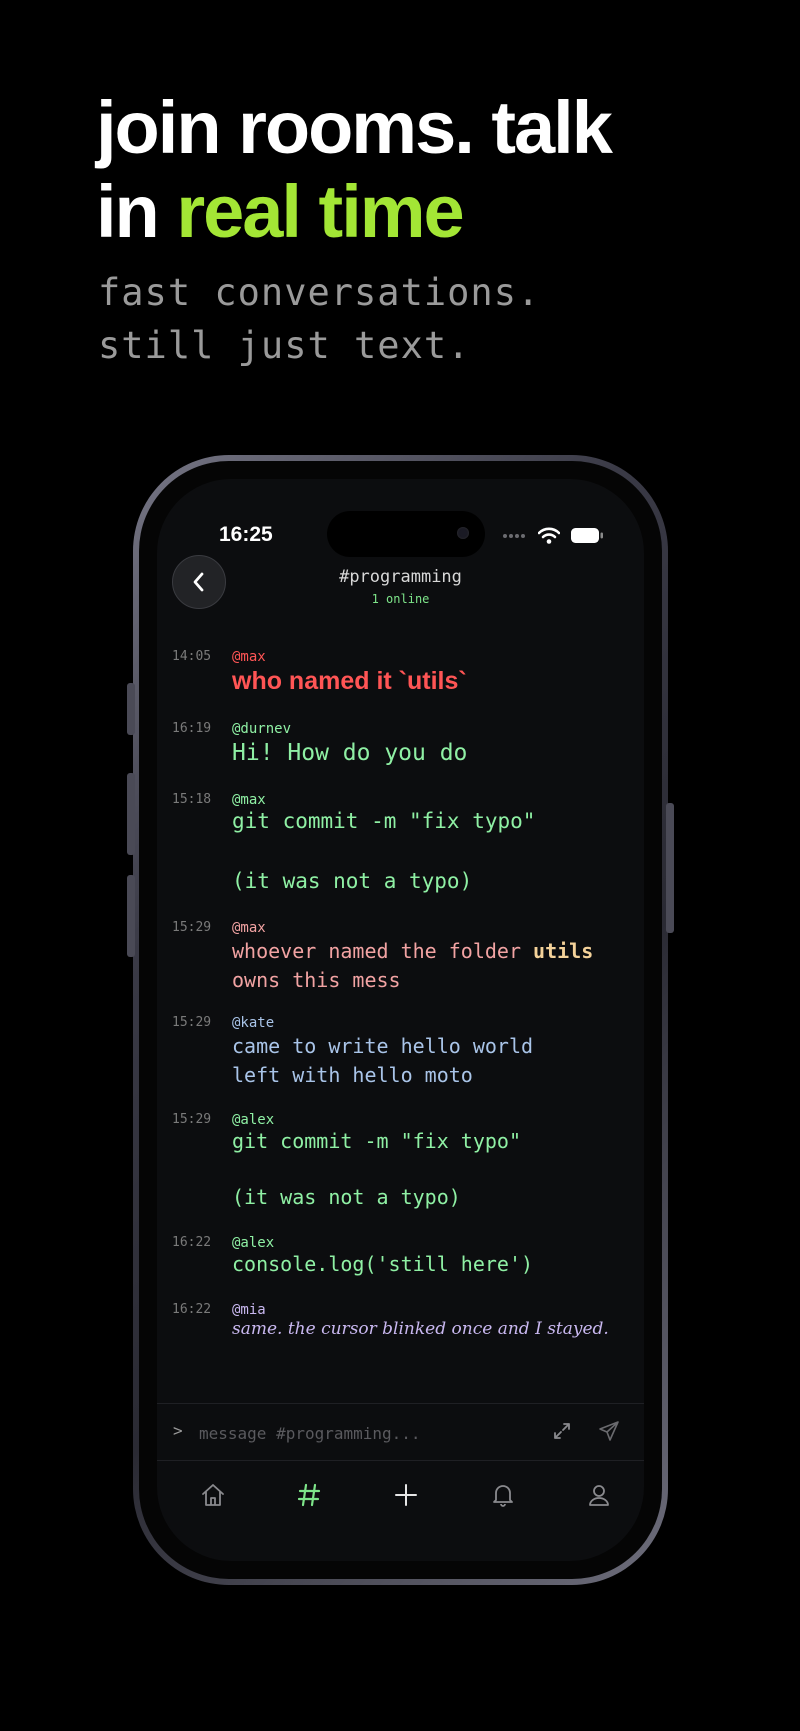 The width and height of the screenshot is (800, 1731). I want to click on tab-notifications, so click(503, 1495).